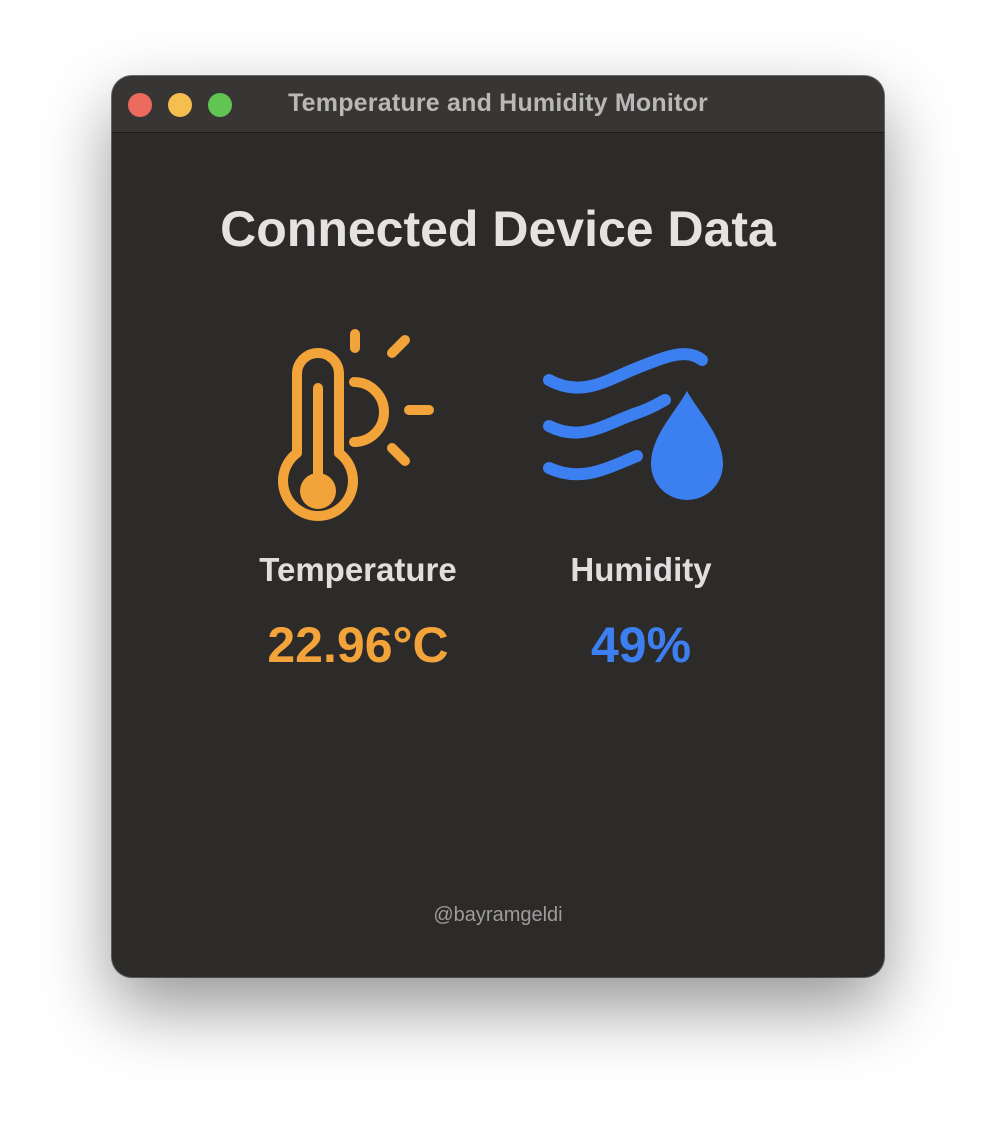 The height and width of the screenshot is (1126, 996). I want to click on window-title: Temperature and Humidity Monitor, so click(498, 103).